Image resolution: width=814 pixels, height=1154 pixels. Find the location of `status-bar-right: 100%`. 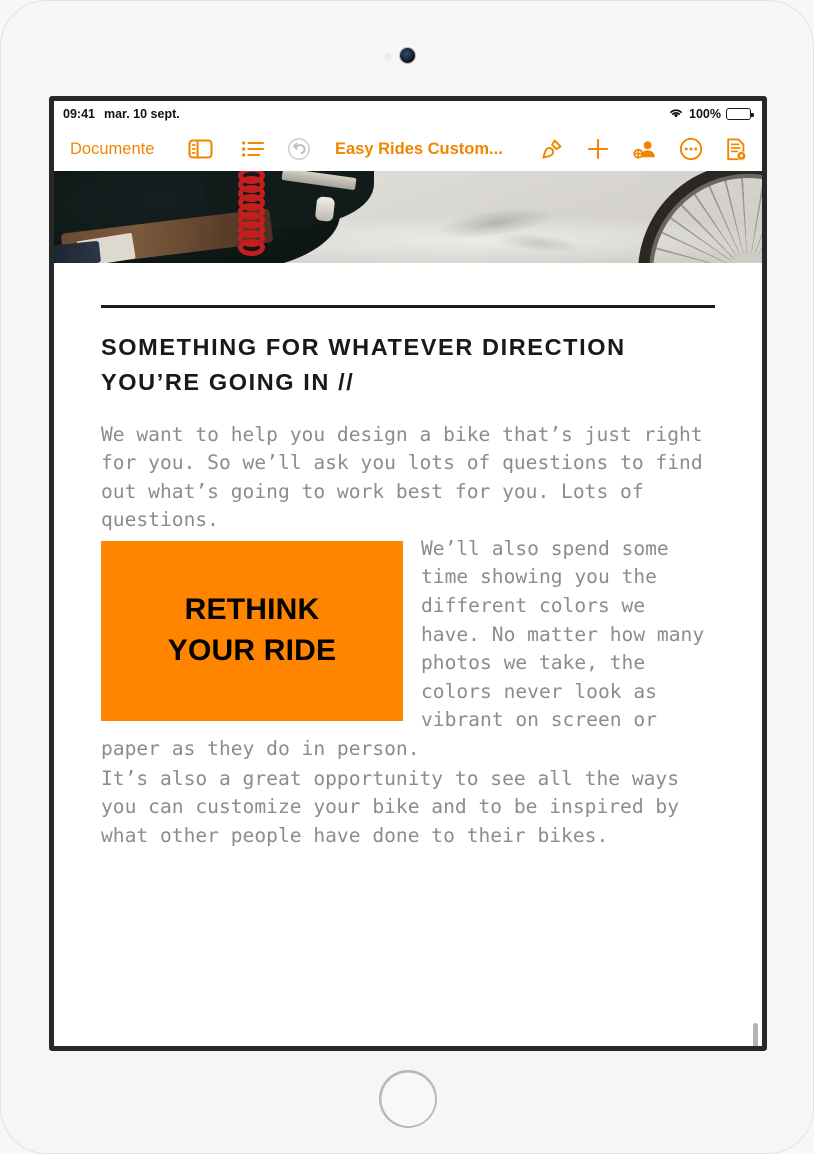

status-bar-right: 100% is located at coordinates (711, 114).